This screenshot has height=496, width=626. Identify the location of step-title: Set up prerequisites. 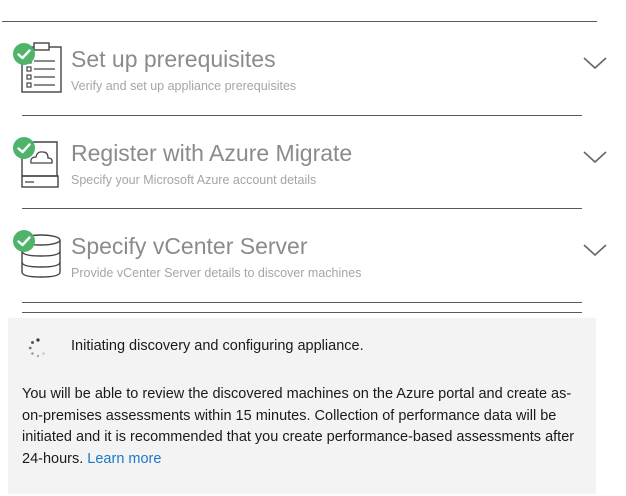
(173, 59).